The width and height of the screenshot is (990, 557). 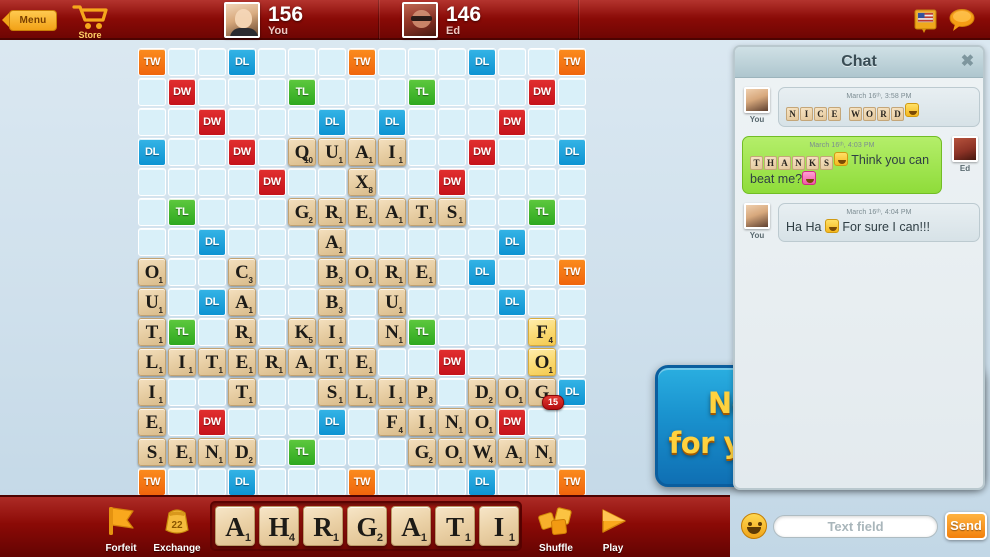 I want to click on rack-tile: H4, so click(x=279, y=526).